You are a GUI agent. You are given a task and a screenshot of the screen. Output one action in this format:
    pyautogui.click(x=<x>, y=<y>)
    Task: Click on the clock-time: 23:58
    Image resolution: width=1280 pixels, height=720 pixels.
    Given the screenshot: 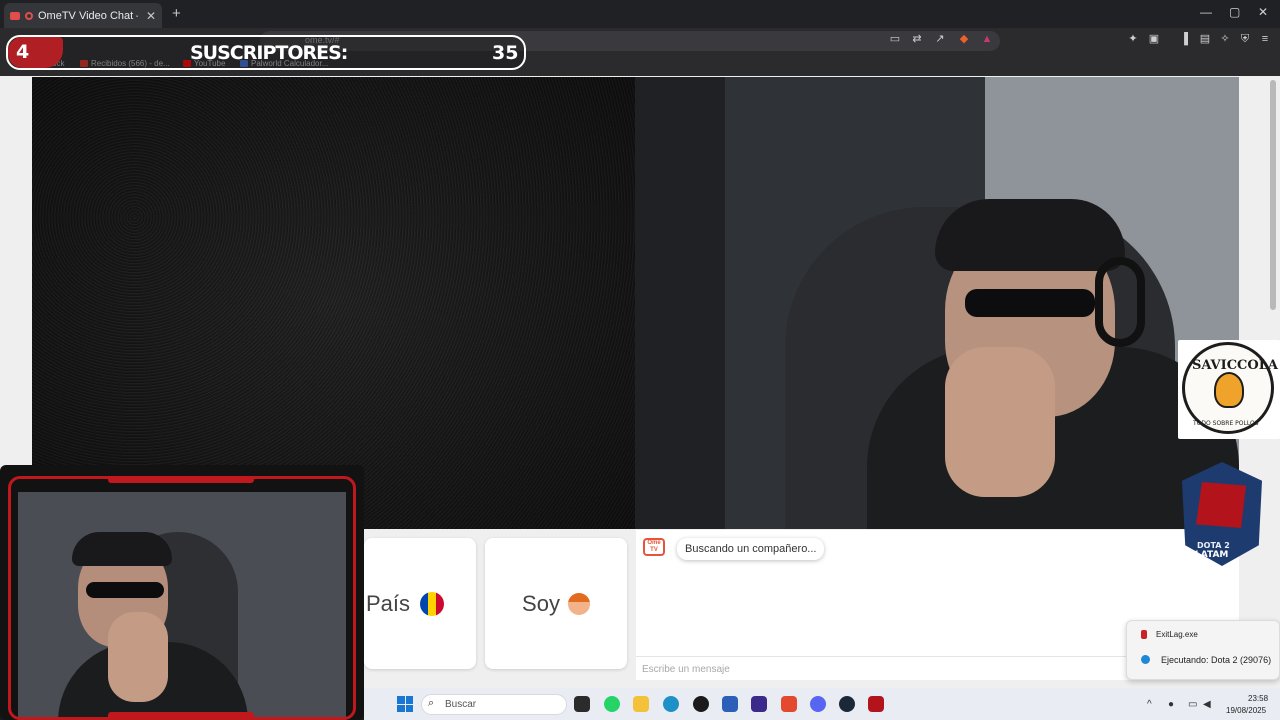 What is the action you would take?
    pyautogui.click(x=1258, y=698)
    